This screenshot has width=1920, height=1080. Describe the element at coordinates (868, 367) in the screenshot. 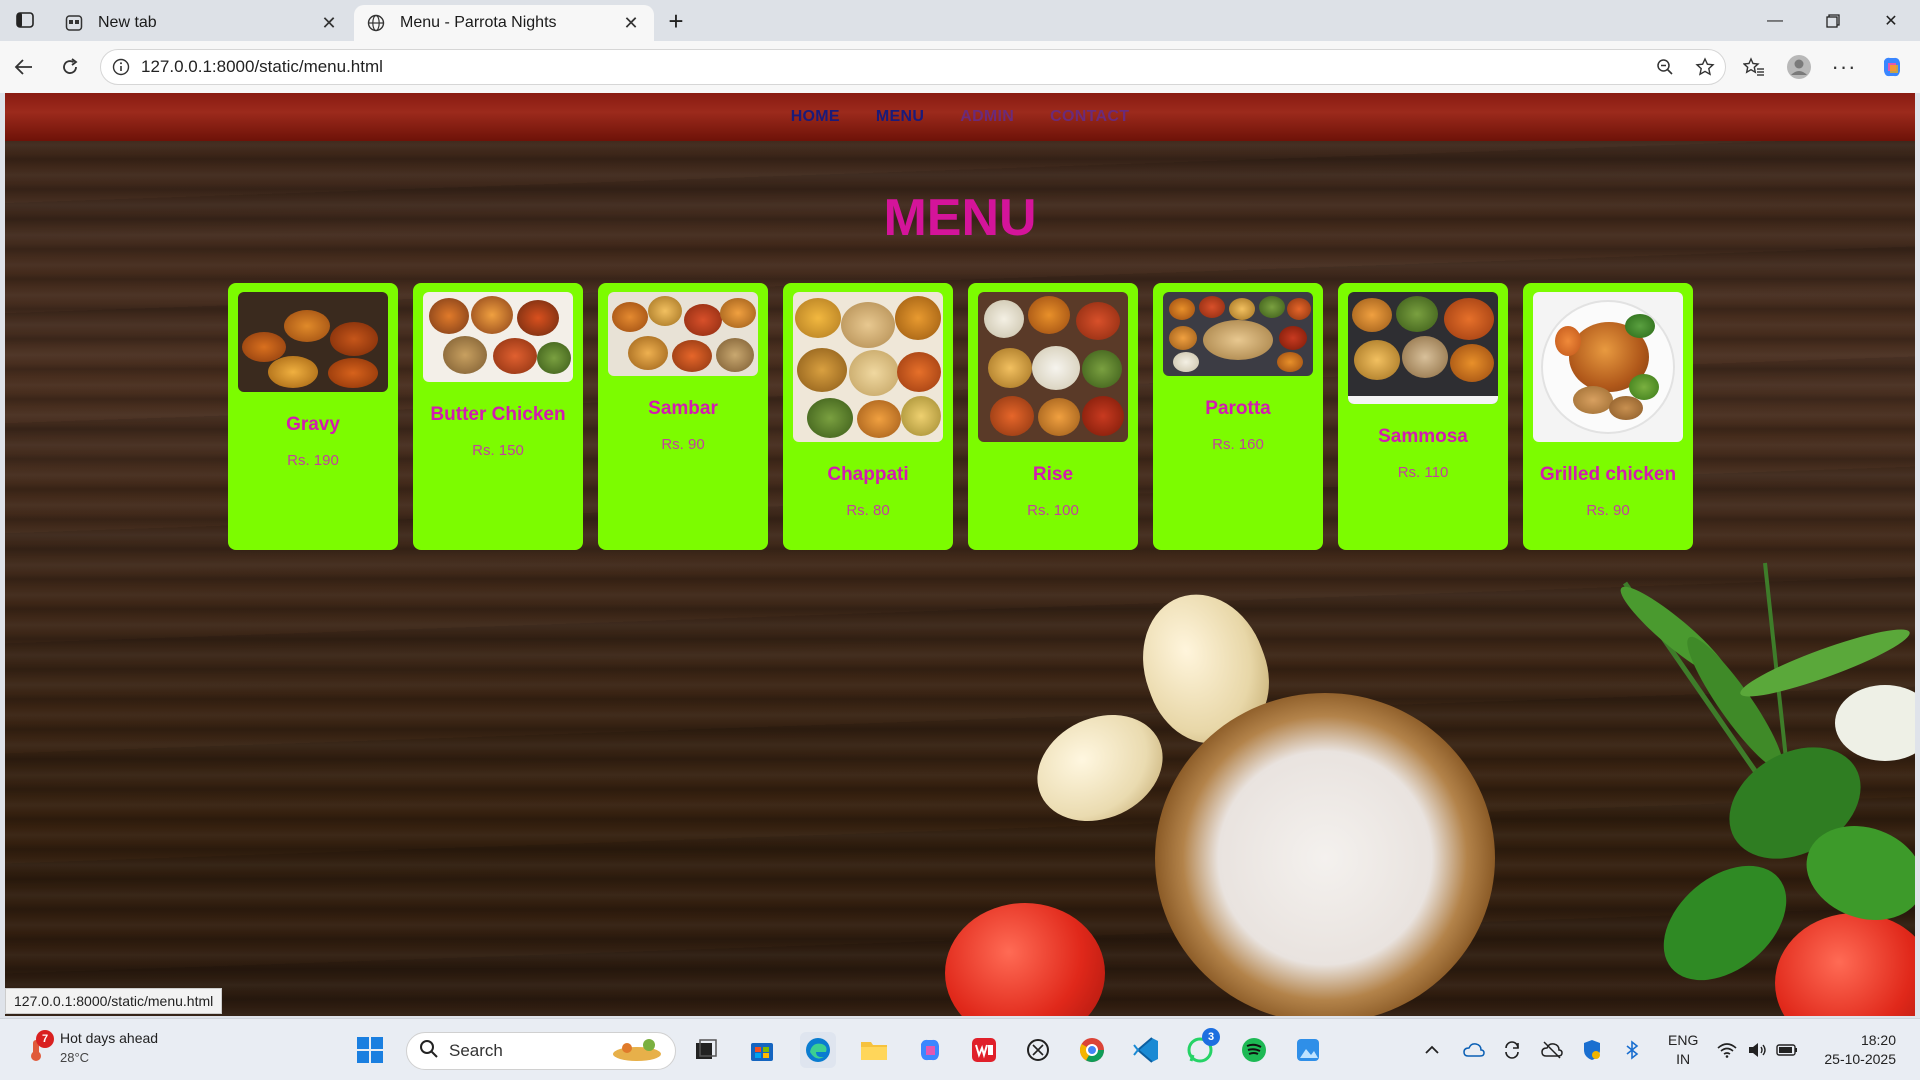

I see `chappati-image` at that location.